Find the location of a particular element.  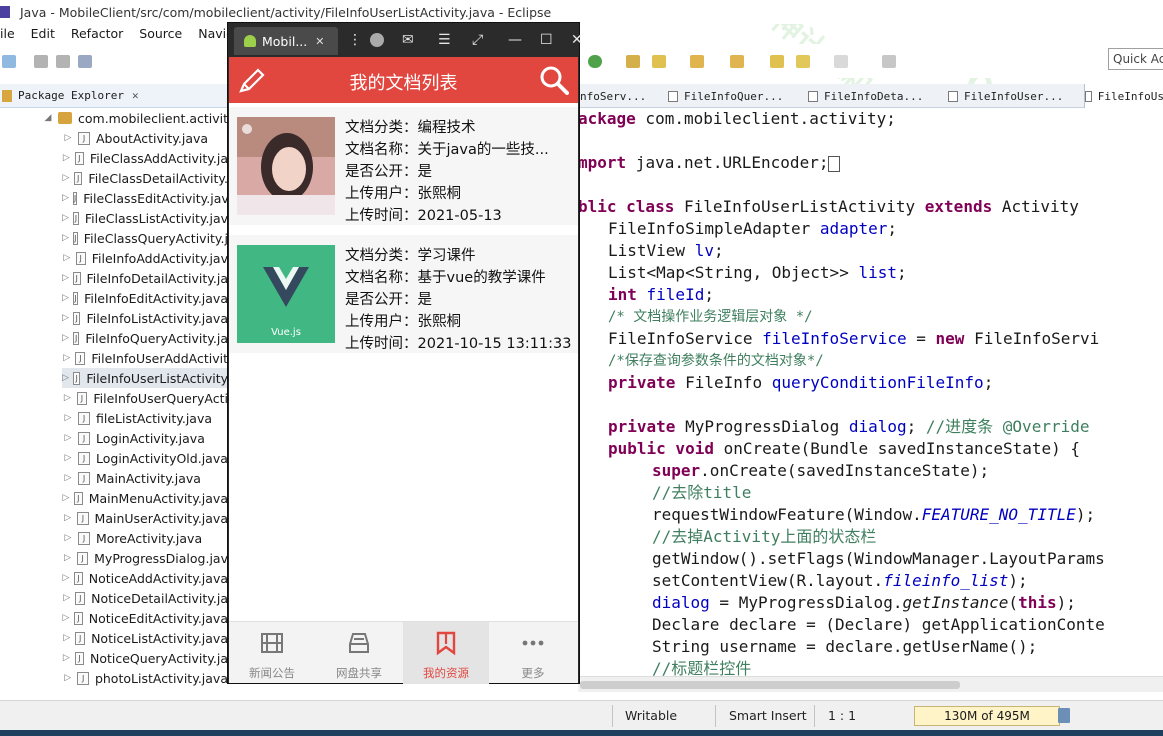

forward-icon is located at coordinates (841, 61).